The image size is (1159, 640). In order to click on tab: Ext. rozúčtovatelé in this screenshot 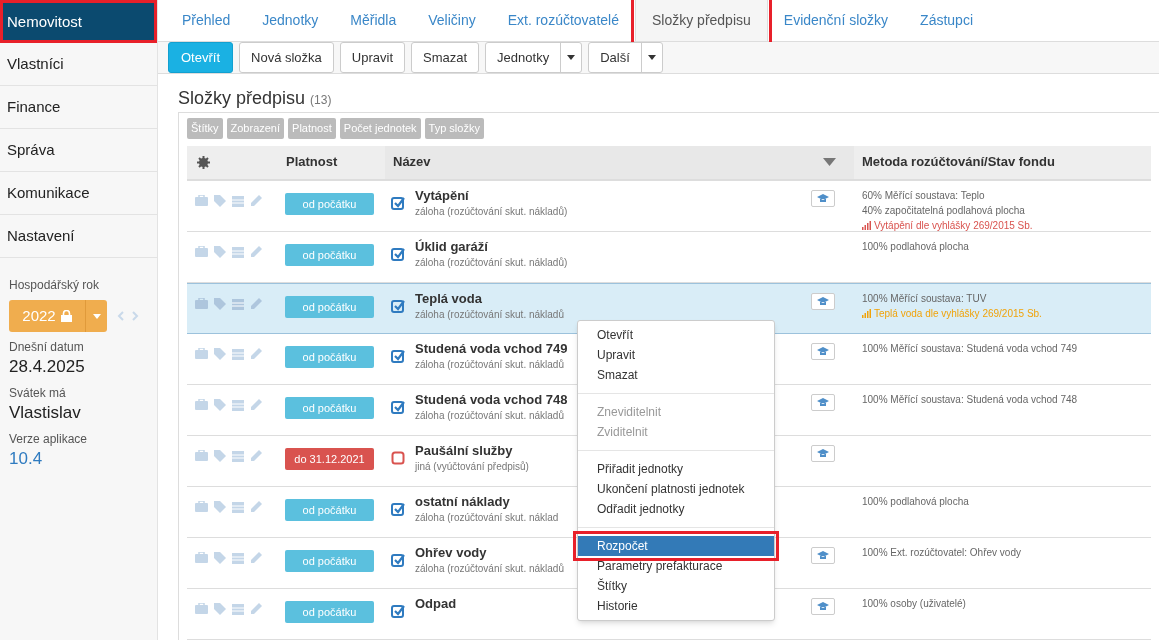, I will do `click(563, 20)`.